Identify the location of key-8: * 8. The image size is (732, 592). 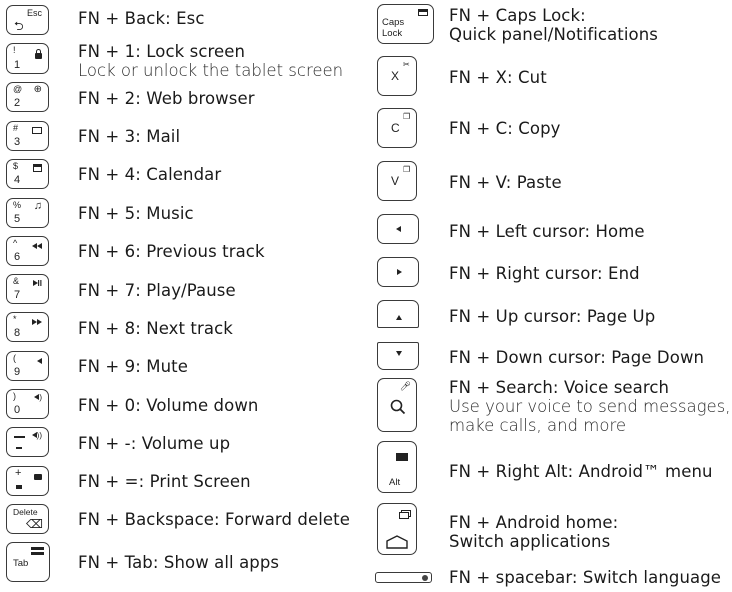
(27, 327).